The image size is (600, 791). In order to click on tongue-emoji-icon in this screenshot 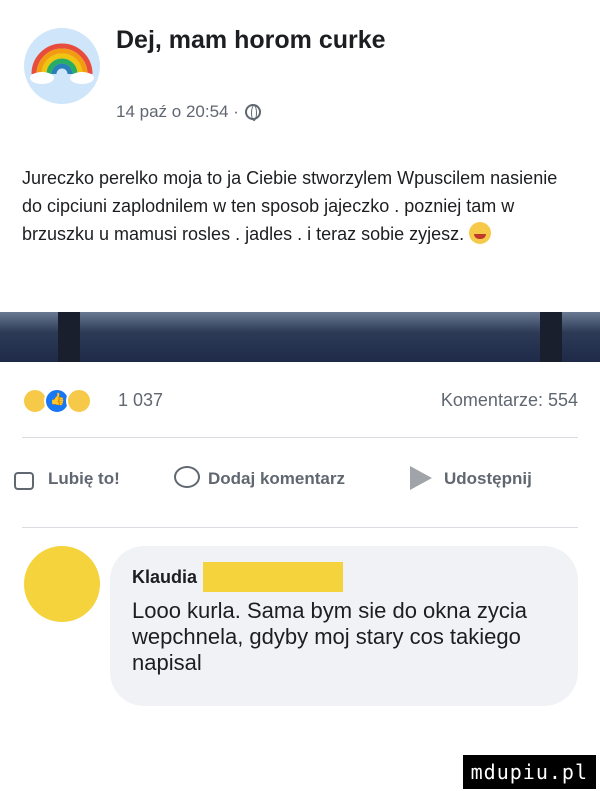, I will do `click(480, 233)`.